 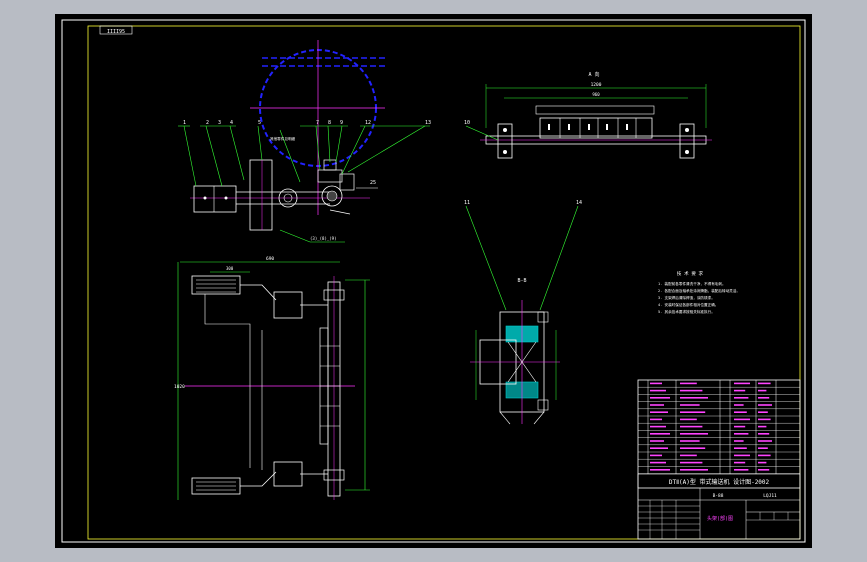 What do you see at coordinates (521, 281) in the screenshot?
I see `svg-text: B-B` at bounding box center [521, 281].